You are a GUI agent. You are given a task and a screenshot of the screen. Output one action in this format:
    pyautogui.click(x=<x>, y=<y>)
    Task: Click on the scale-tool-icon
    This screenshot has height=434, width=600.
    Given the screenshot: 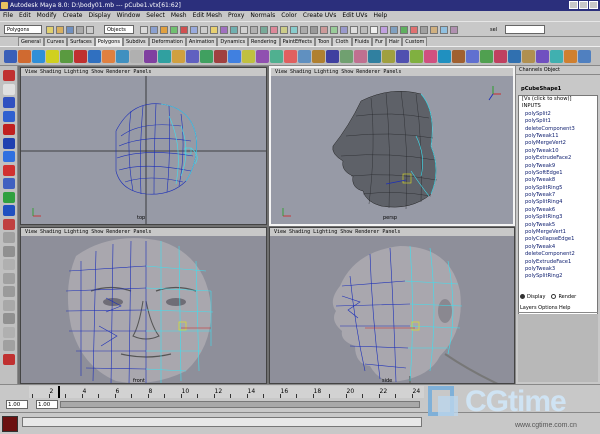 What is the action you would take?
    pyautogui.click(x=9, y=143)
    